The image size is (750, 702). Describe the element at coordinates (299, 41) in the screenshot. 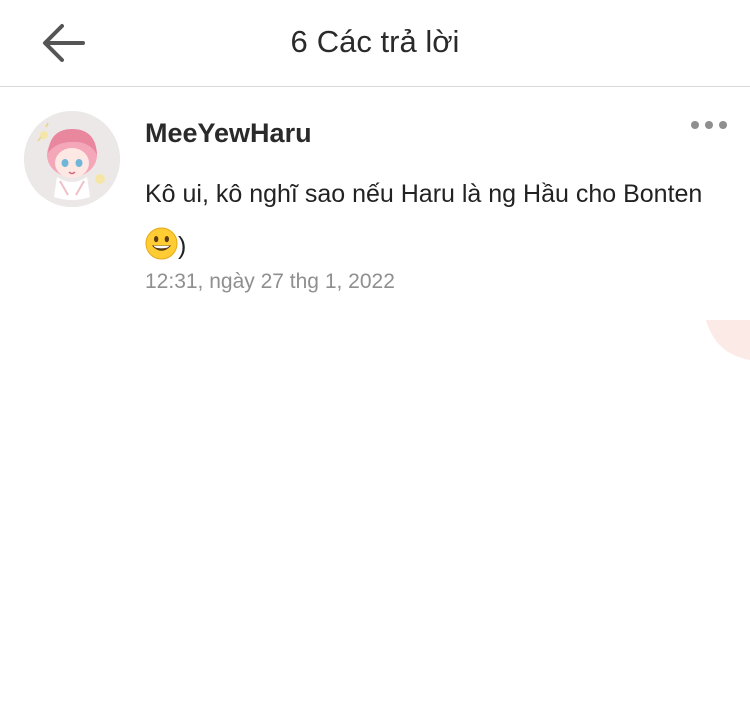

I see `reply-count: 6` at that location.